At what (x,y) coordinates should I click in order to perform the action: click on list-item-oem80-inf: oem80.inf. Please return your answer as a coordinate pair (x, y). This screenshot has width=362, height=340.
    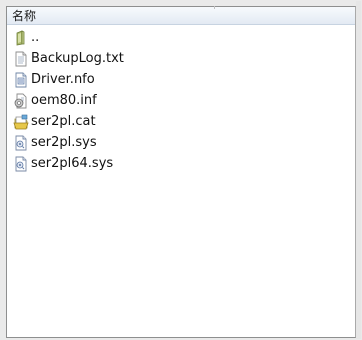
    Looking at the image, I should click on (181, 100).